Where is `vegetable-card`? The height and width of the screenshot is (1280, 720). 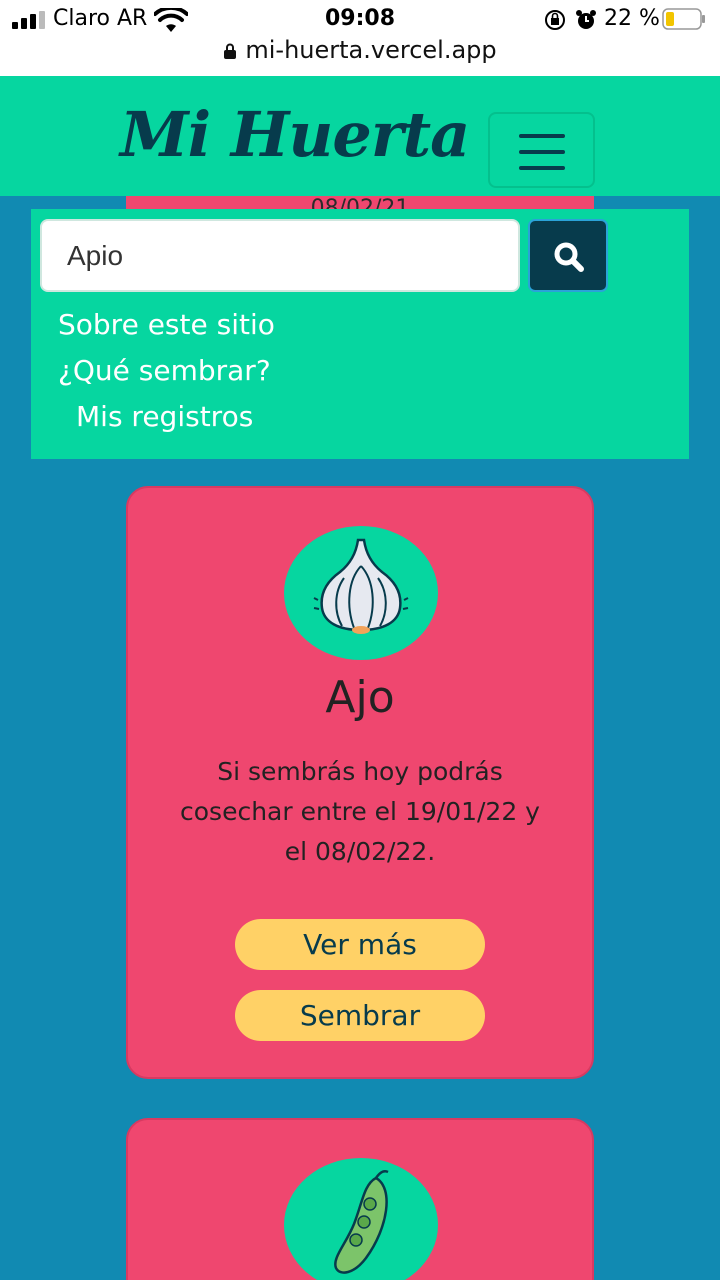
vegetable-card is located at coordinates (360, 1199).